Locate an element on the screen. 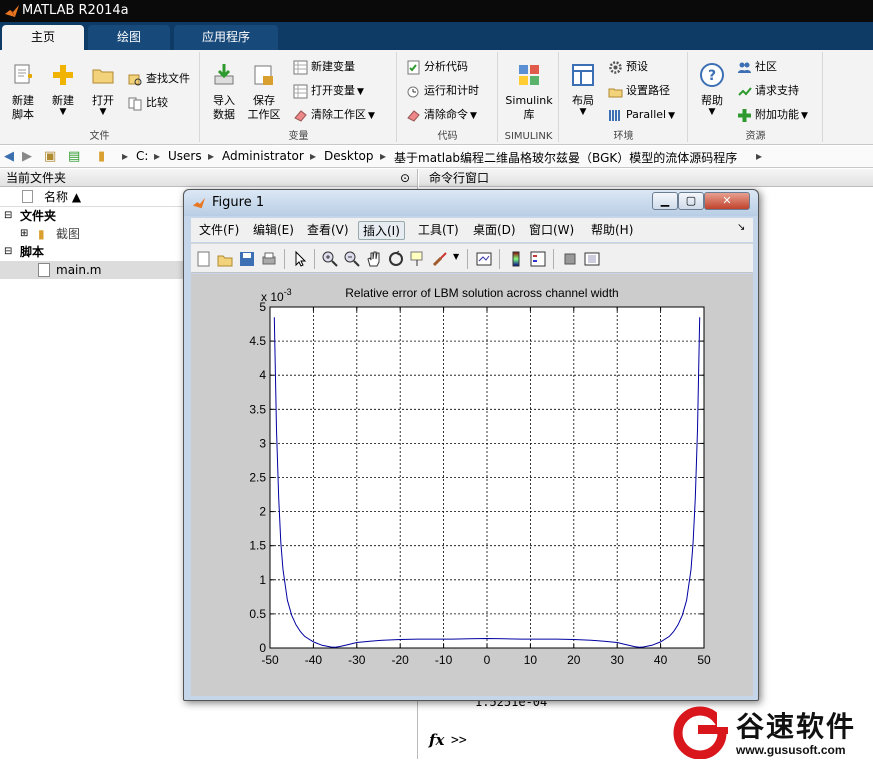  clear-workspace-button: 清除工作区 ▼ is located at coordinates (334, 115).